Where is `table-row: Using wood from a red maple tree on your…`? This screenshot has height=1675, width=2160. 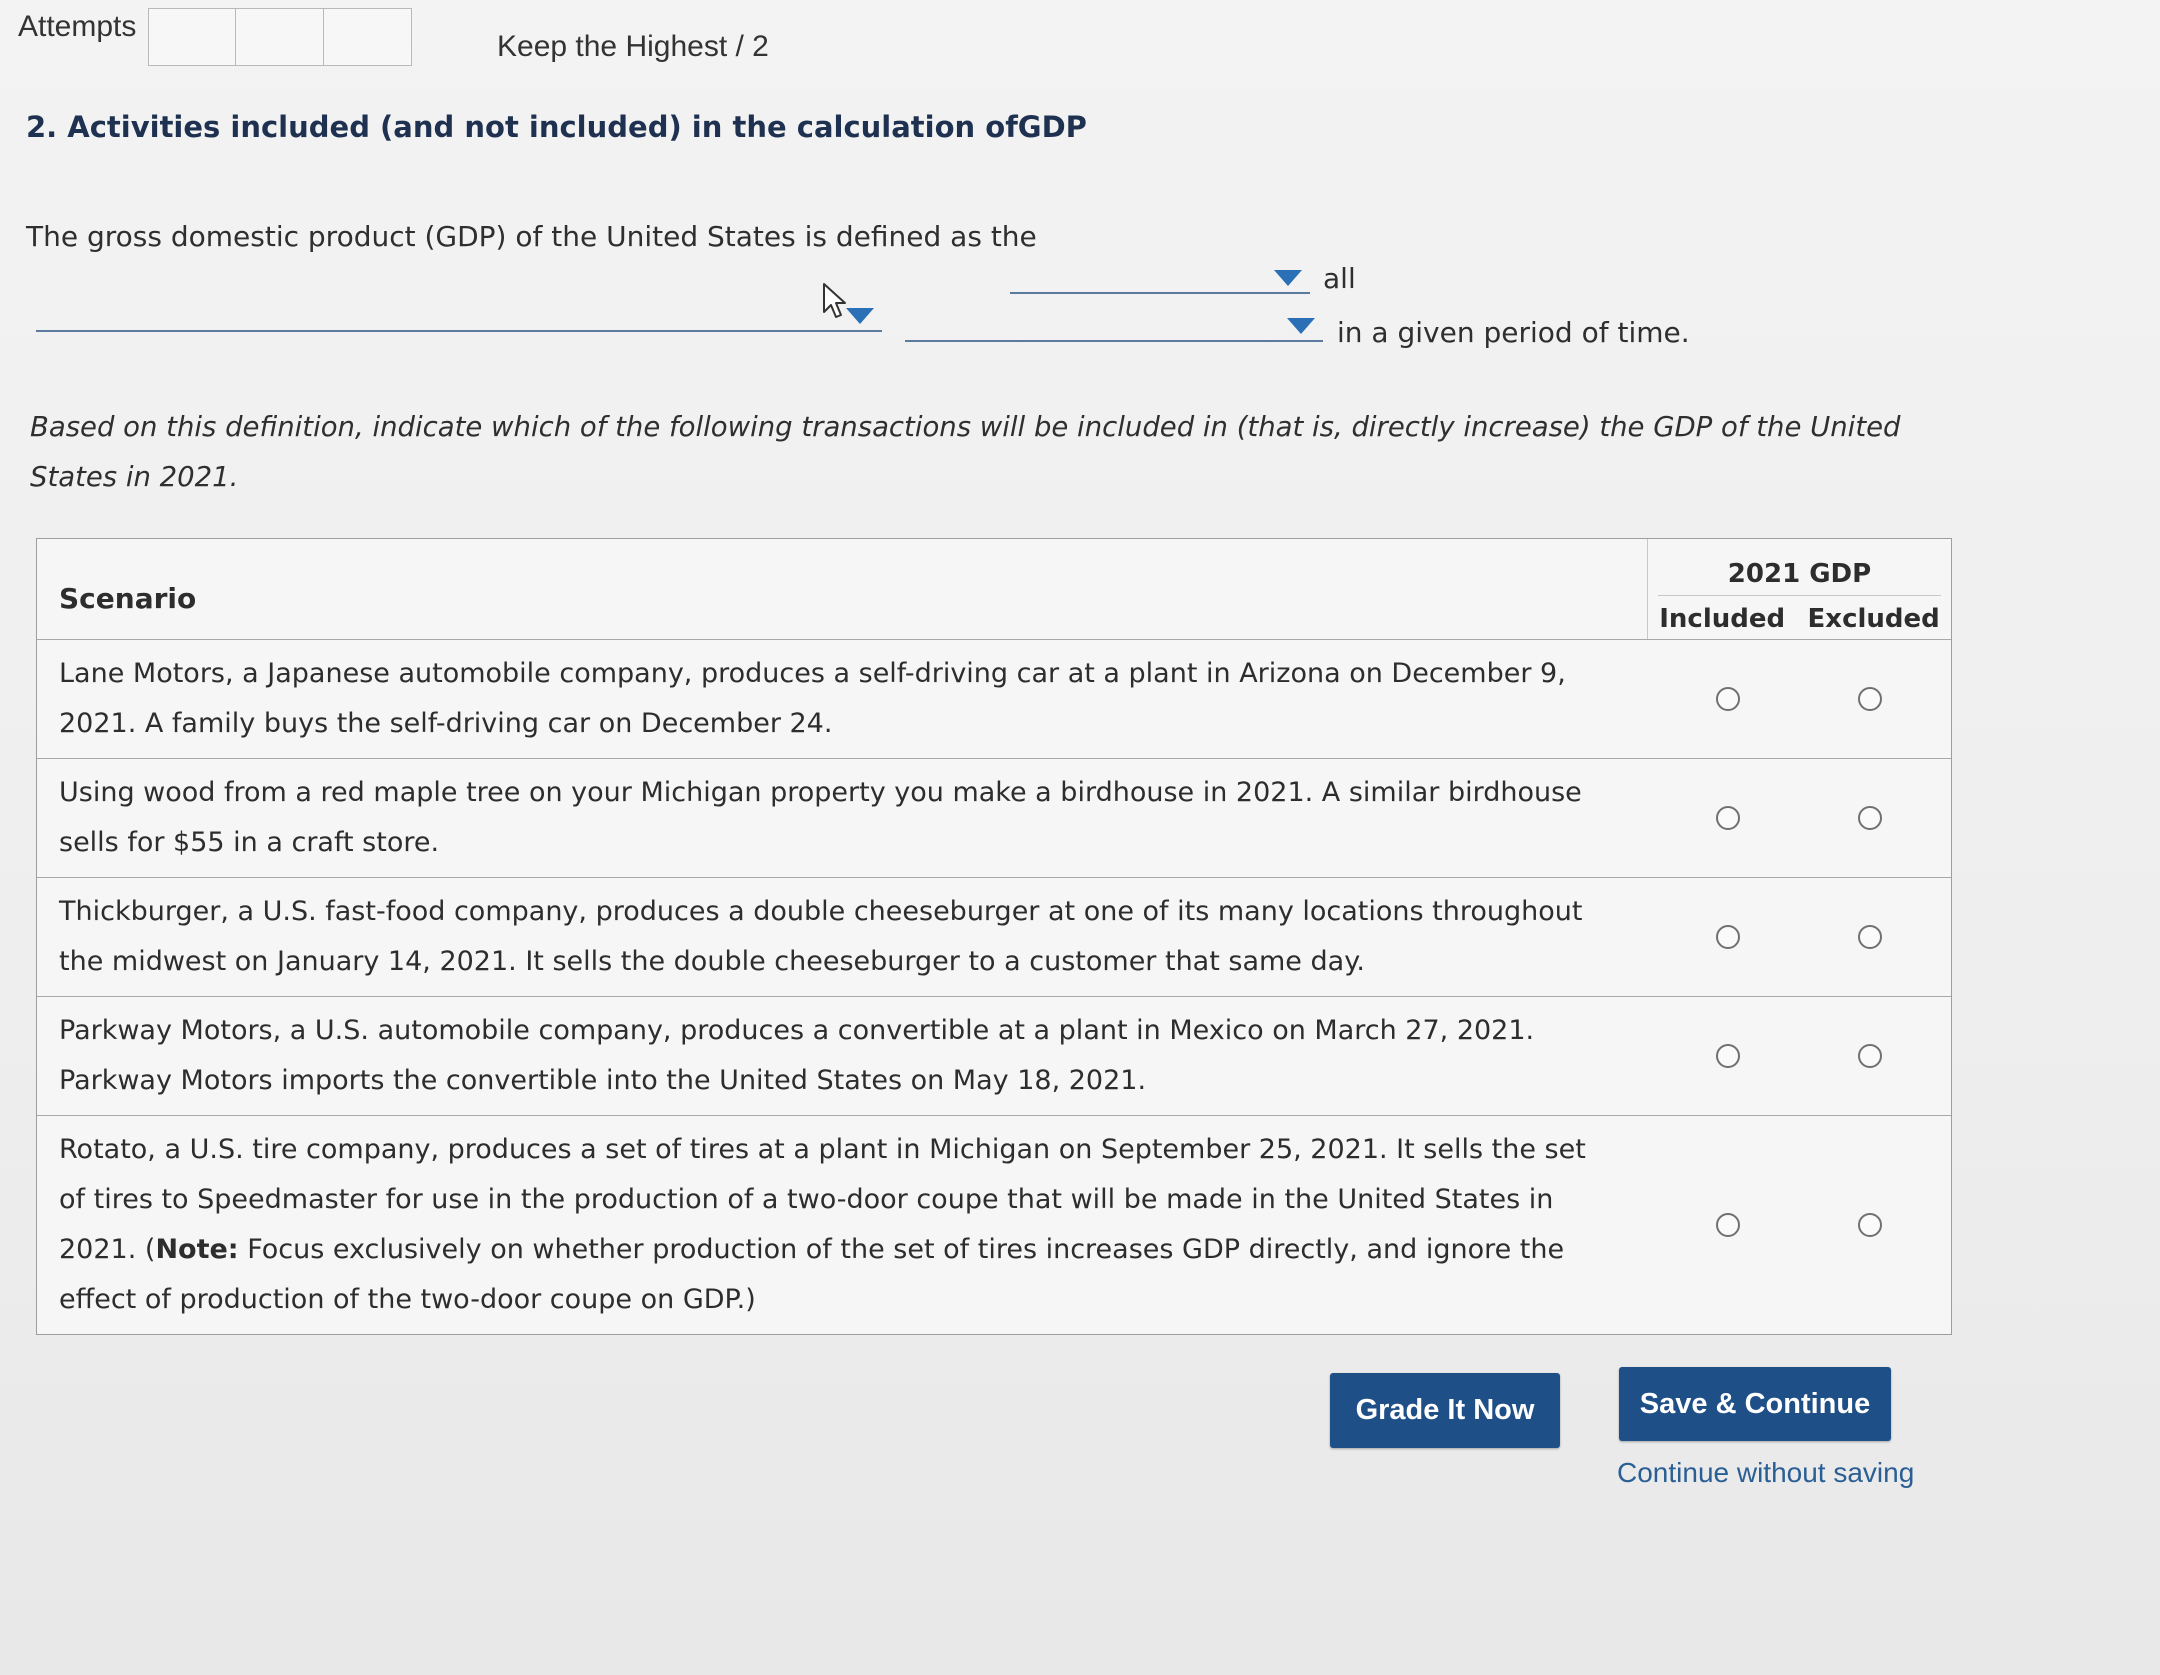 table-row: Using wood from a red maple tree on your… is located at coordinates (994, 818).